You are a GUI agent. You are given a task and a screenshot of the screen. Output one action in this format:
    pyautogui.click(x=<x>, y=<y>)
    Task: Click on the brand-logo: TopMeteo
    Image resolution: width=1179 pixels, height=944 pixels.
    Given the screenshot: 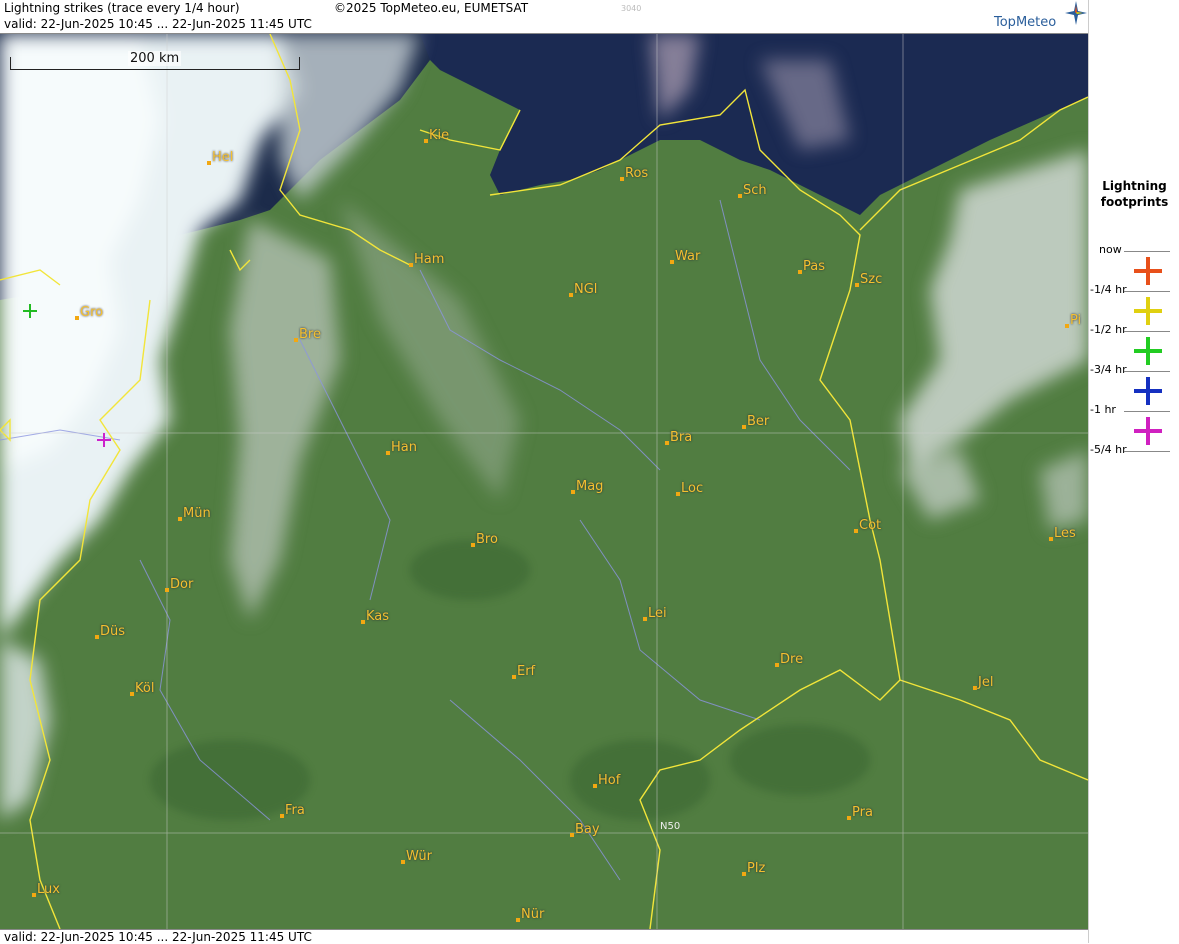 What is the action you would take?
    pyautogui.click(x=1025, y=22)
    